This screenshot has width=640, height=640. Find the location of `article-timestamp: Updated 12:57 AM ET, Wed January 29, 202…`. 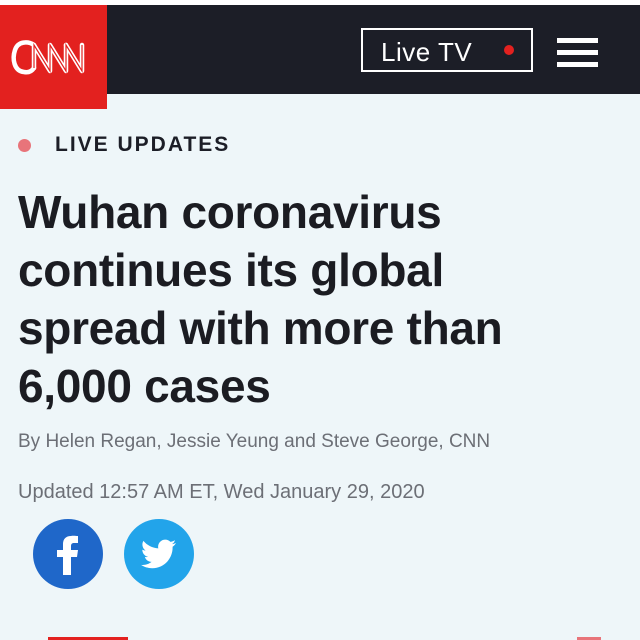

article-timestamp: Updated 12:57 AM ET, Wed January 29, 202… is located at coordinates (221, 492).